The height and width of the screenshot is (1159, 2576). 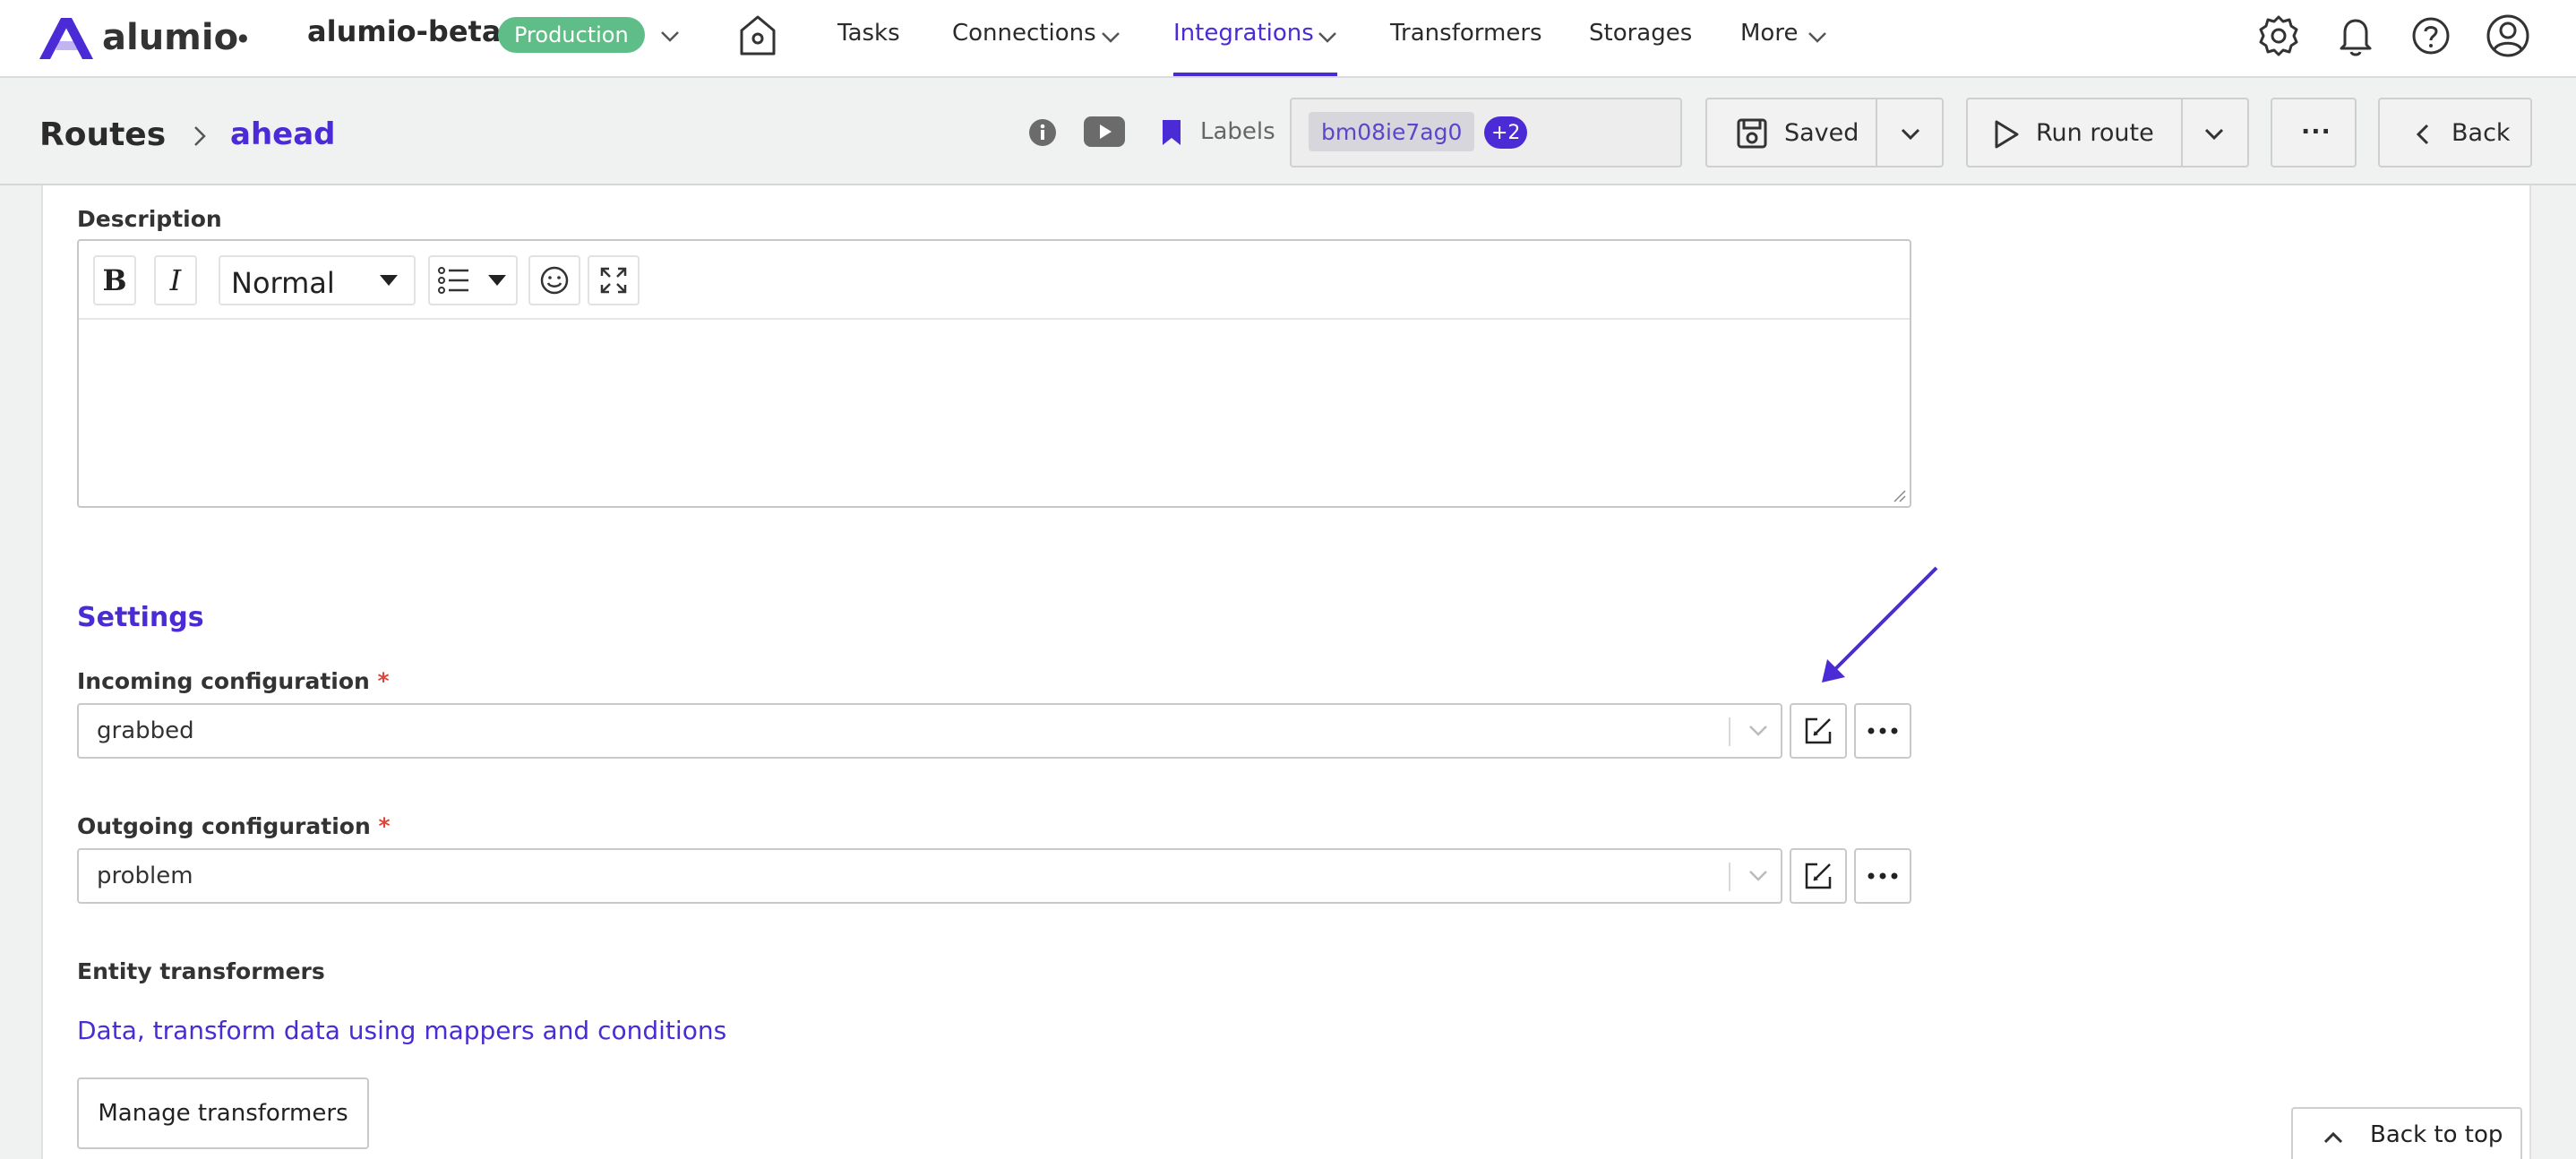 I want to click on manage-transformers-button: Manage transformers, so click(x=223, y=1113).